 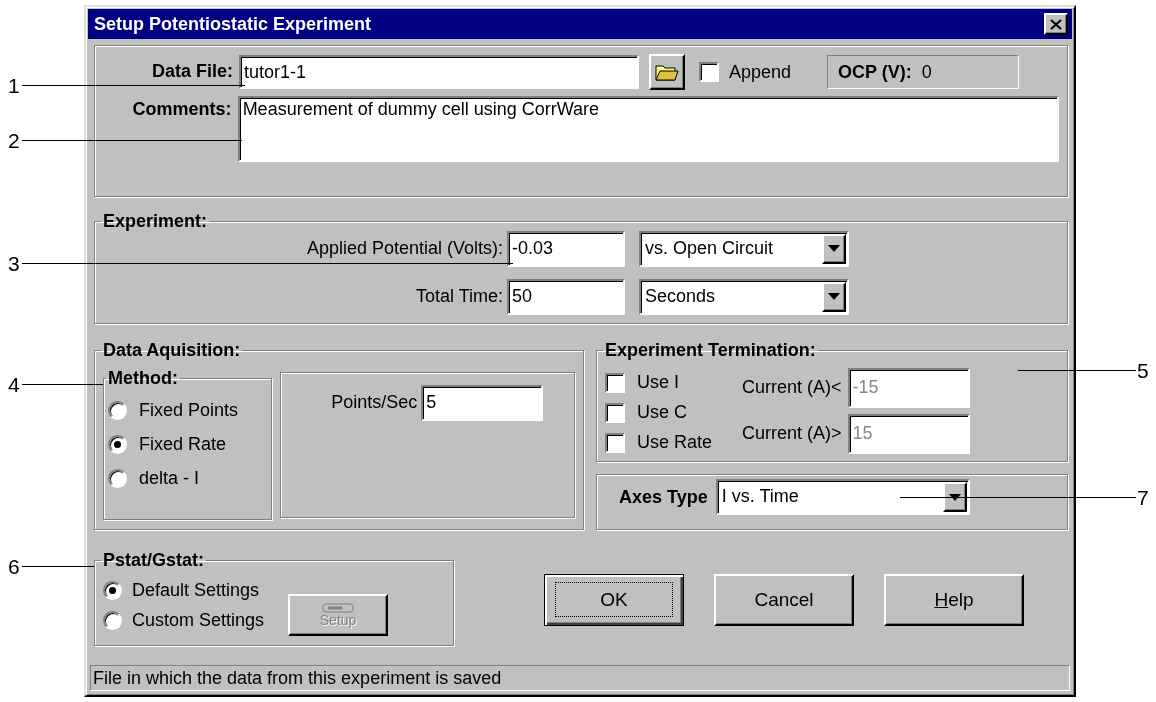 I want to click on folder-icon, so click(x=667, y=72).